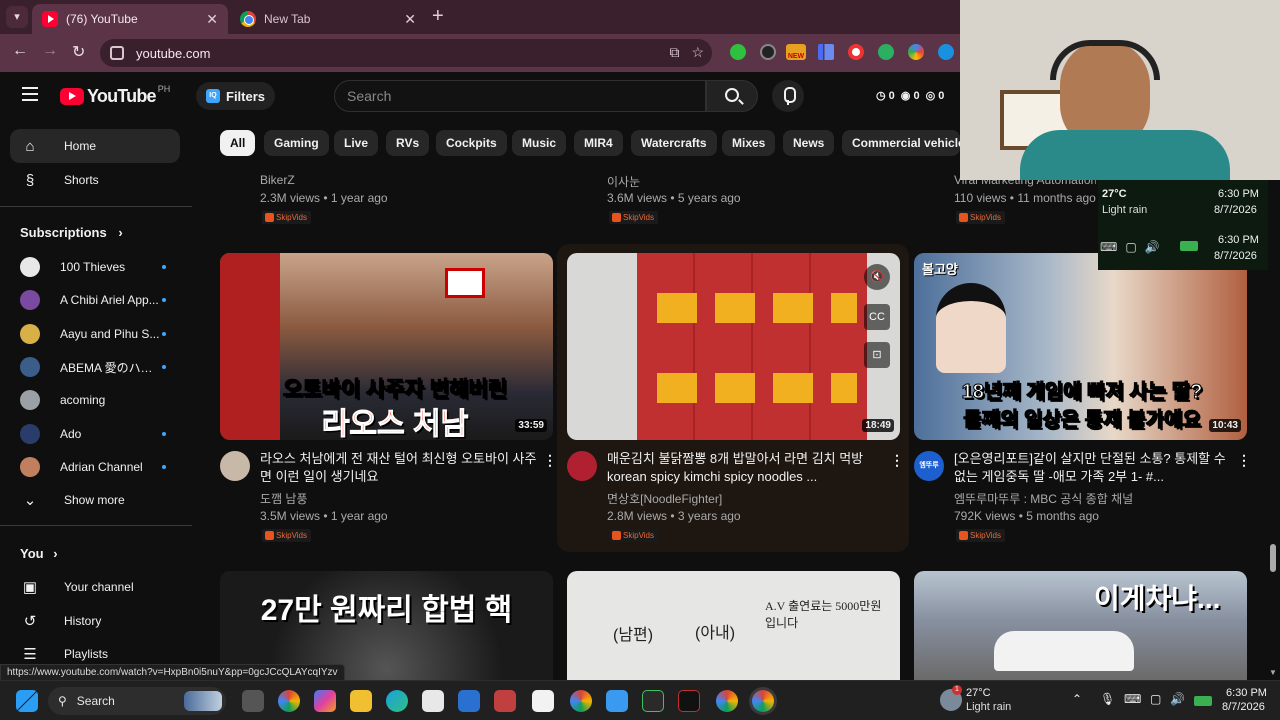 This screenshot has width=1280, height=720. I want to click on channel-avatar, so click(582, 466).